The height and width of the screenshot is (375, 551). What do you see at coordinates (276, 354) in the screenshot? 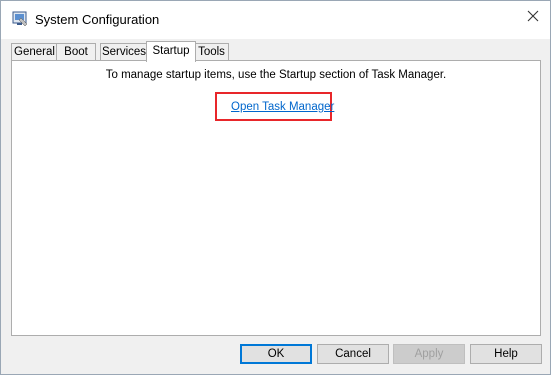
I see `ok-button: OK` at bounding box center [276, 354].